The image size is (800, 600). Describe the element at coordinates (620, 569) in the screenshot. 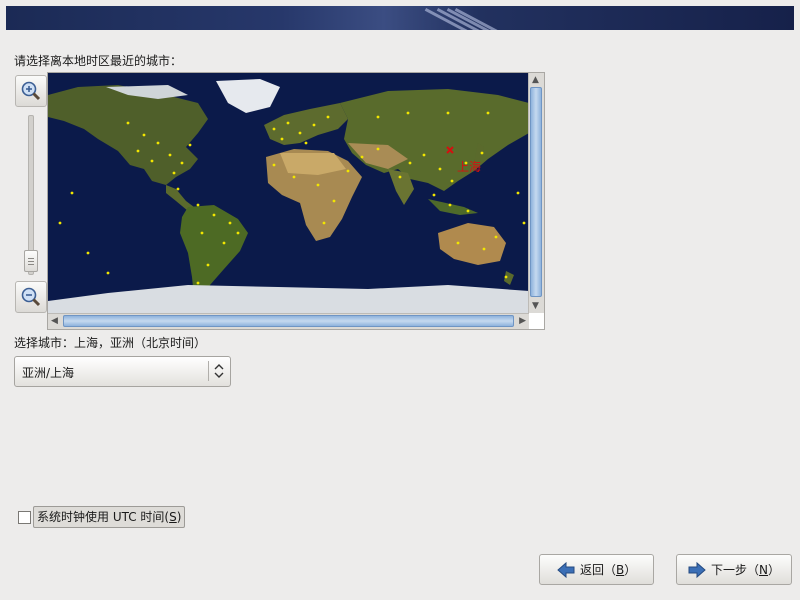

I see `back-label-mnemonic: B` at that location.